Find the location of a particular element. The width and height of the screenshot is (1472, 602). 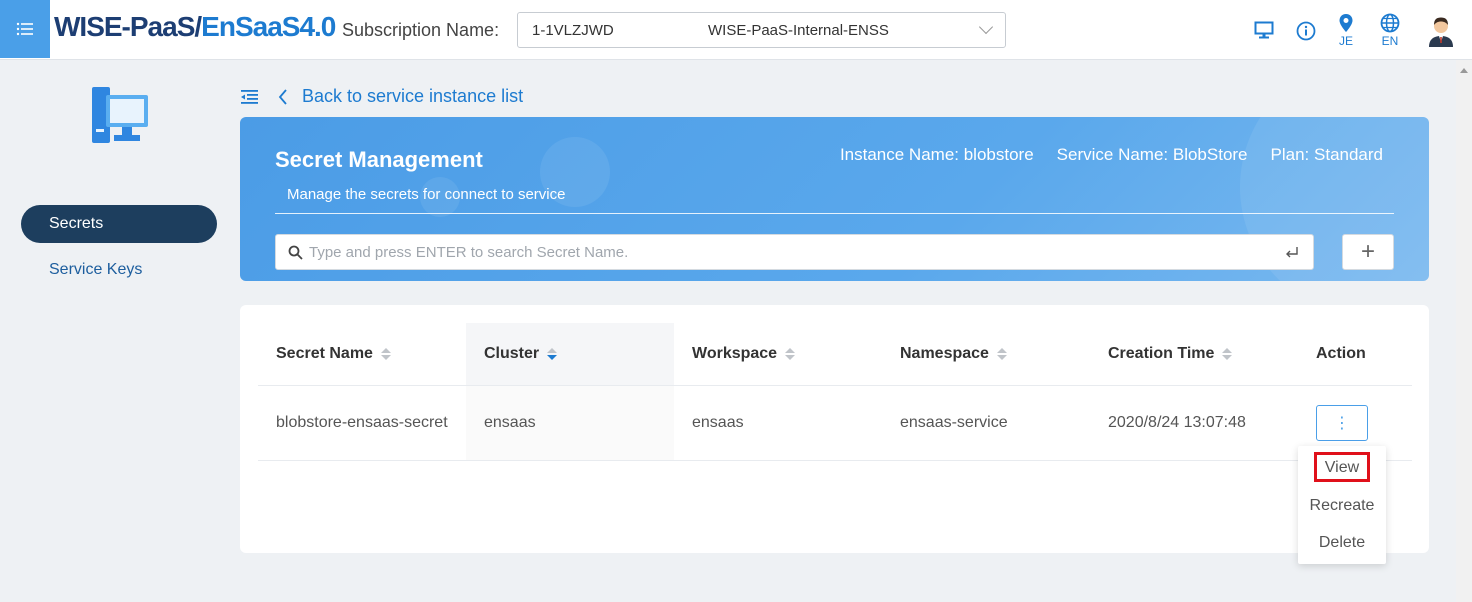

subscription-label: Subscription Name: is located at coordinates (421, 30).